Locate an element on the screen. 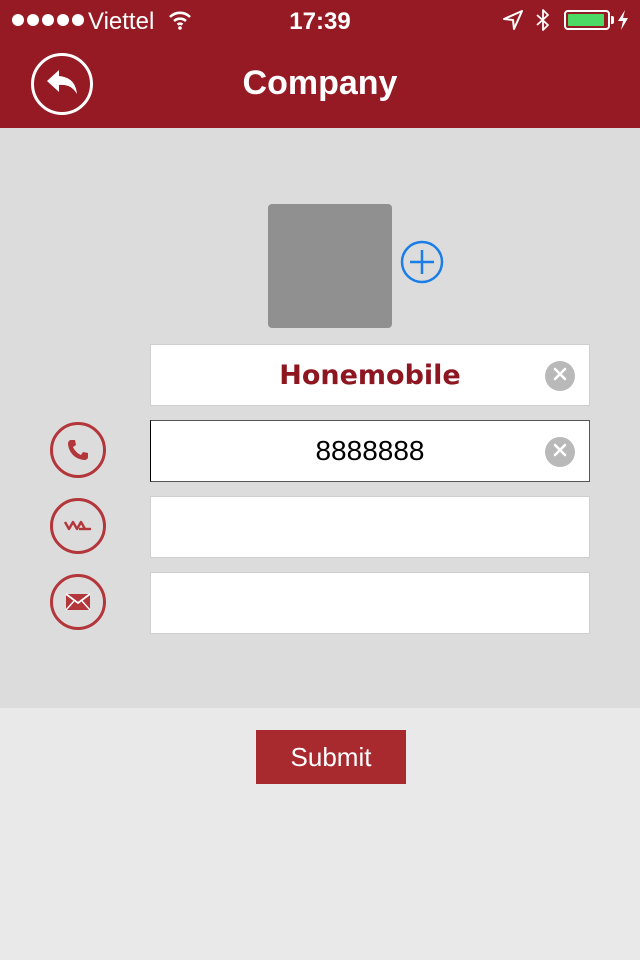 The image size is (640, 960). email-field is located at coordinates (370, 603).